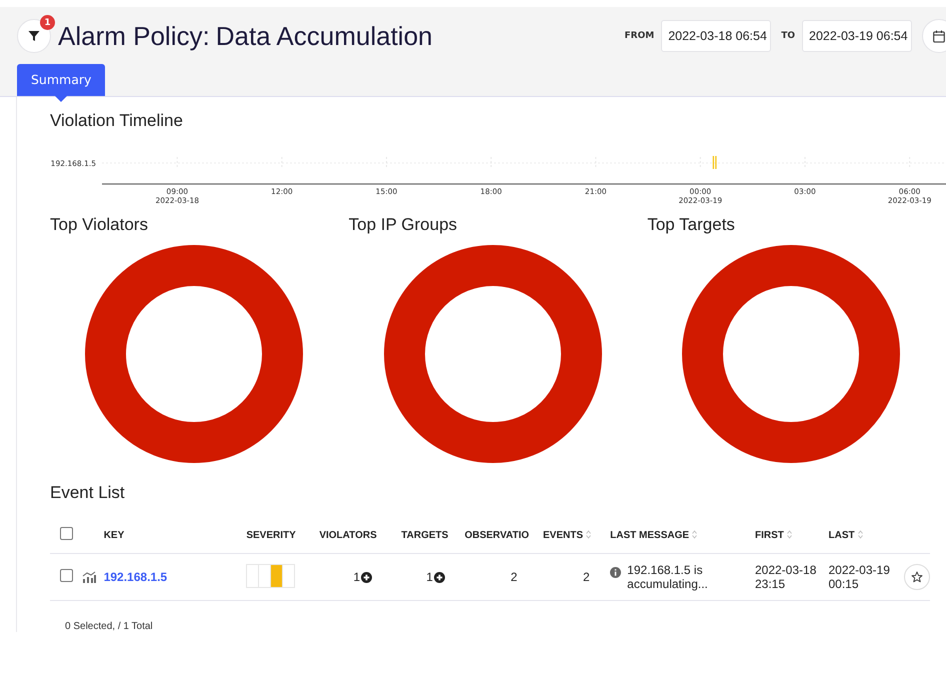 The image size is (946, 674). I want to click on to-label: TO, so click(788, 36).